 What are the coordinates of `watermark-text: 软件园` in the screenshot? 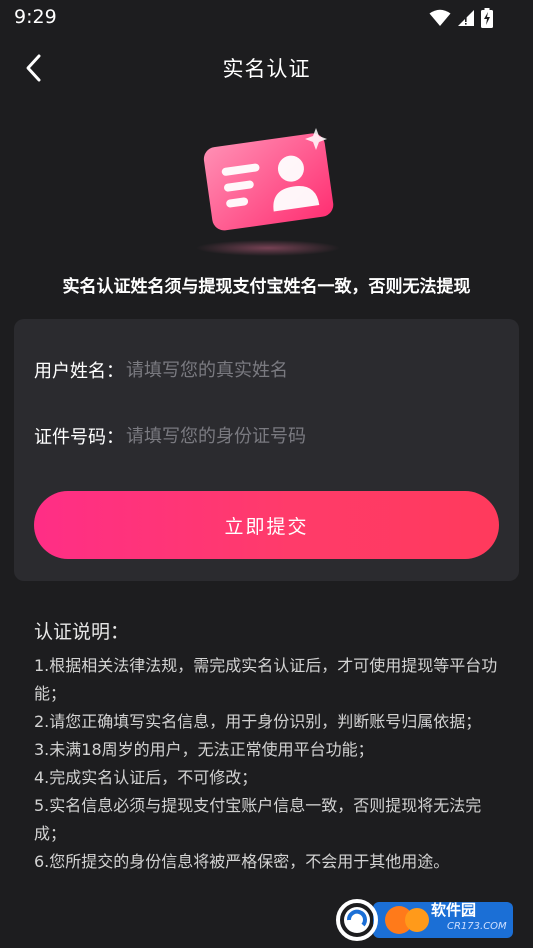 It's located at (454, 910).